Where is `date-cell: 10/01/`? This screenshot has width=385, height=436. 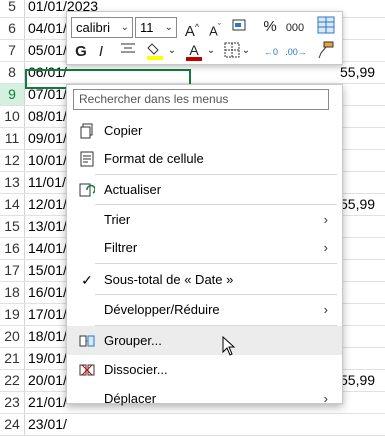
date-cell: 10/01/ is located at coordinates (47, 160).